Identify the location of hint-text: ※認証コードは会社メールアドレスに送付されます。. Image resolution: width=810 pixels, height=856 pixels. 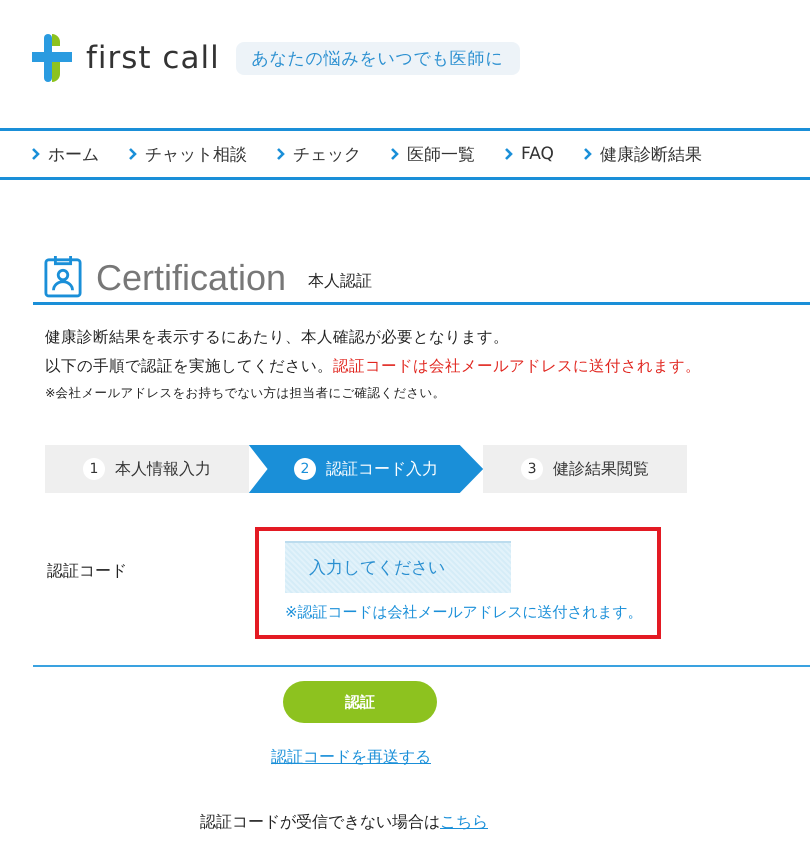
(464, 612).